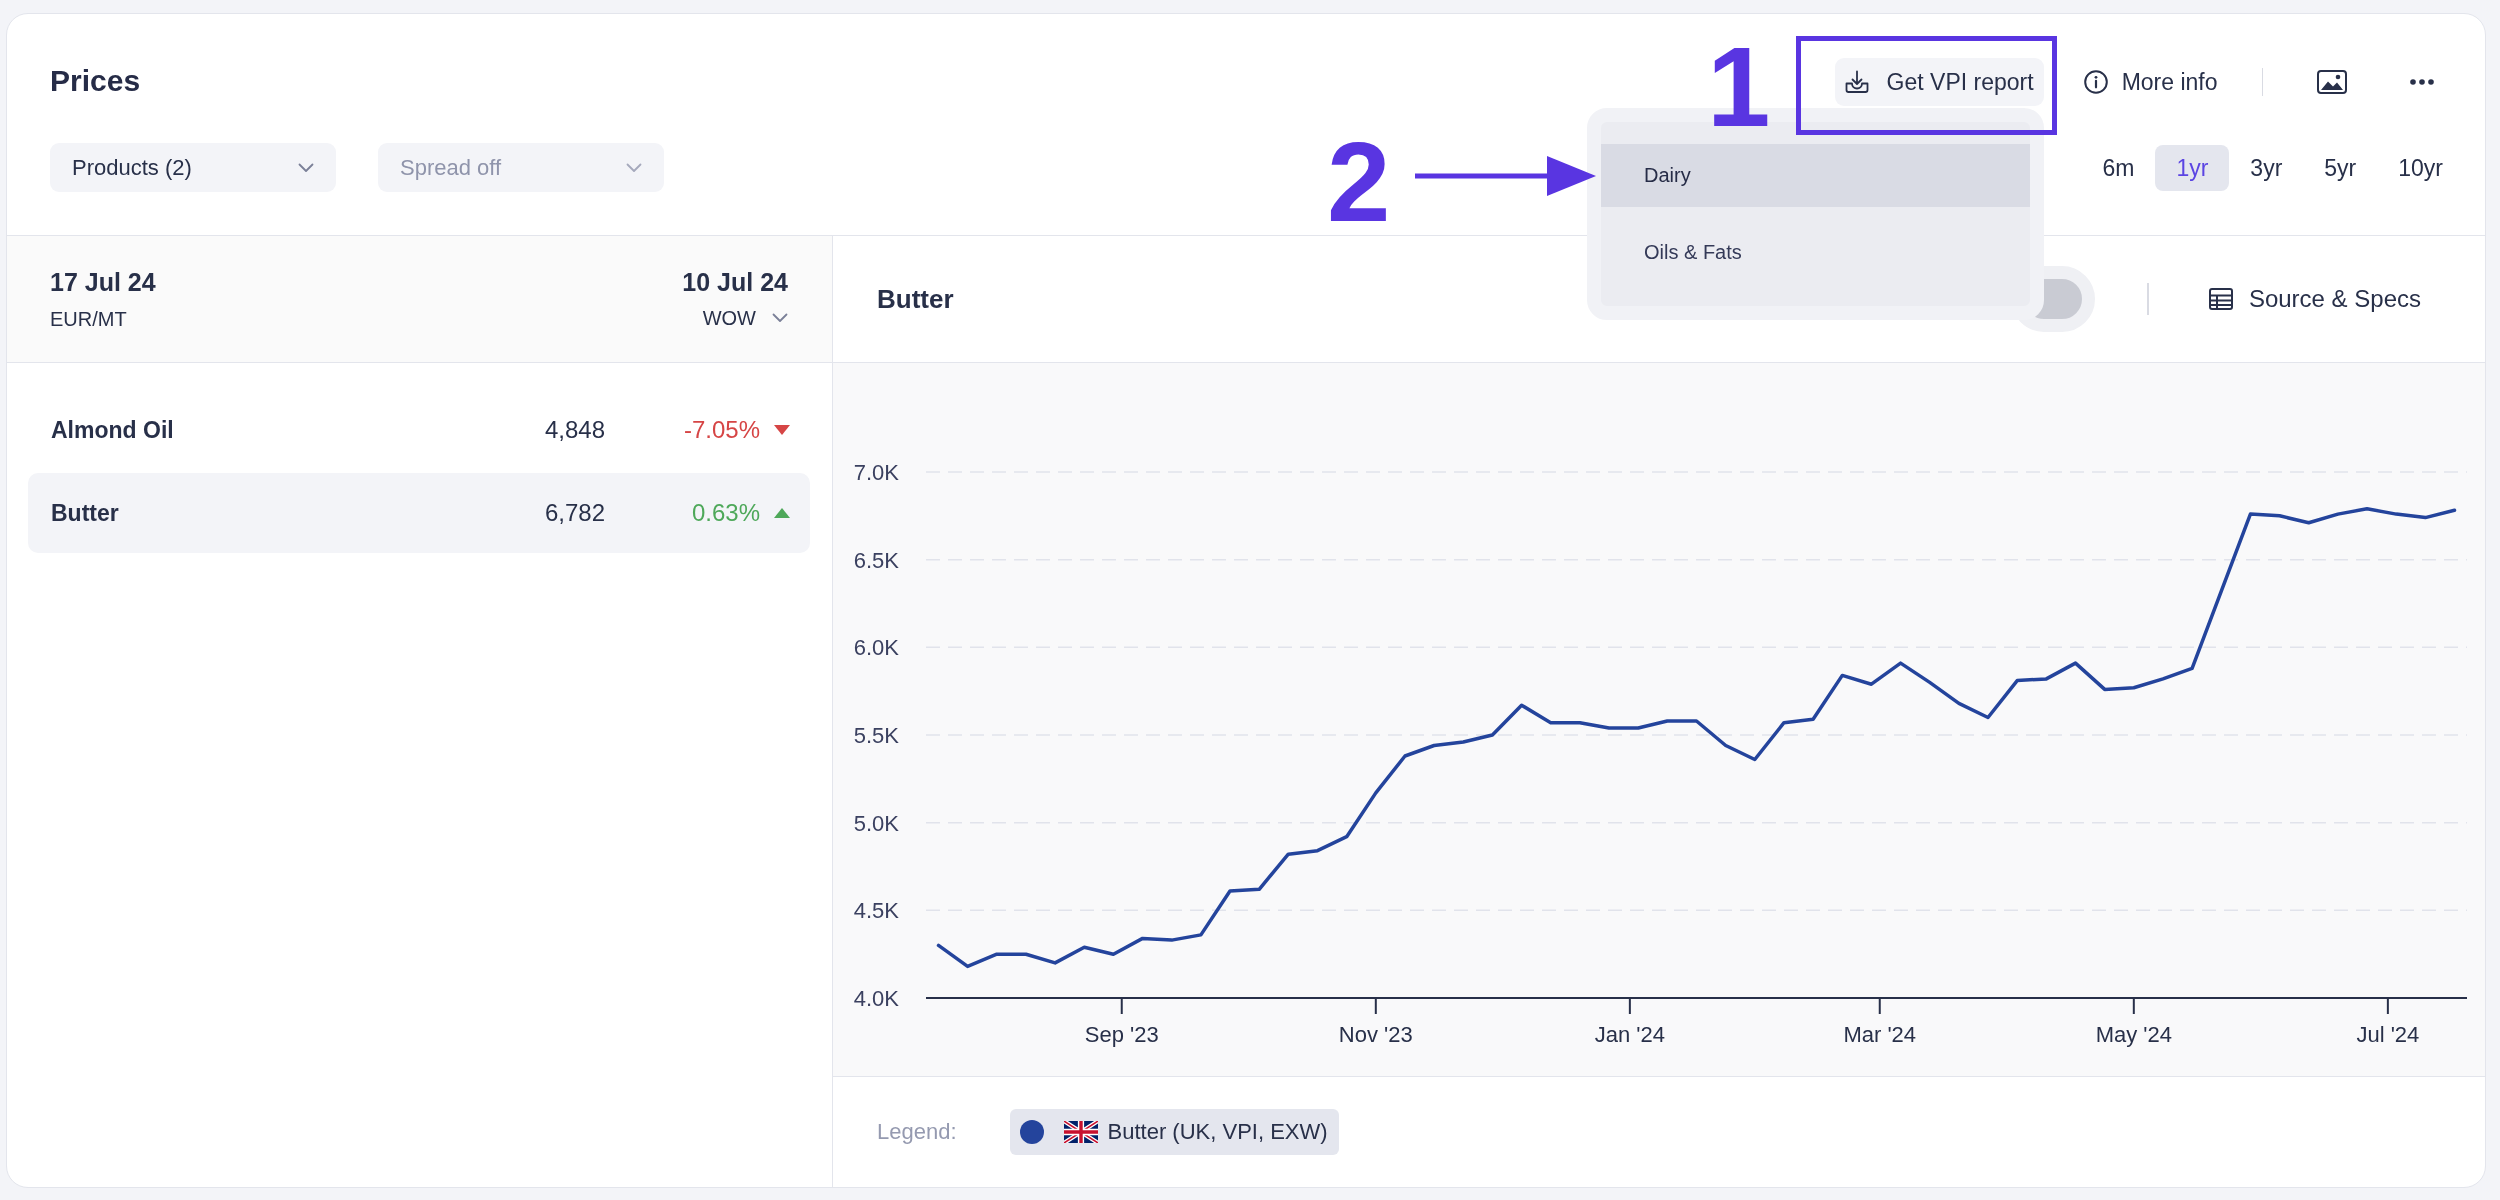 This screenshot has height=1200, width=2500. I want to click on price-value: 4,848, so click(574, 430).